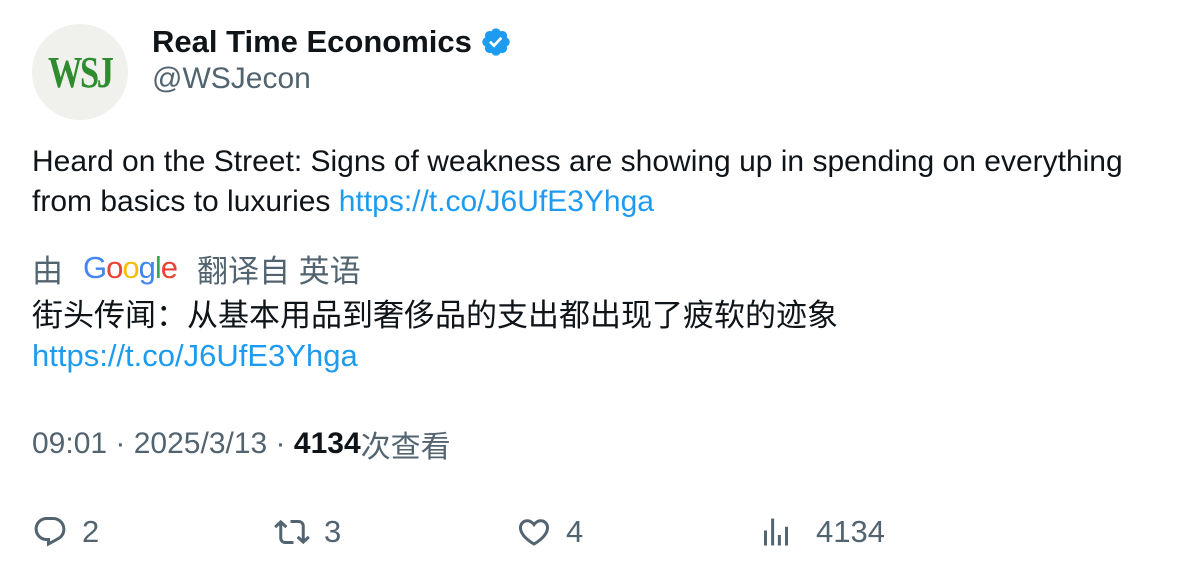  What do you see at coordinates (850, 531) in the screenshot?
I see `views-action-count: 4134` at bounding box center [850, 531].